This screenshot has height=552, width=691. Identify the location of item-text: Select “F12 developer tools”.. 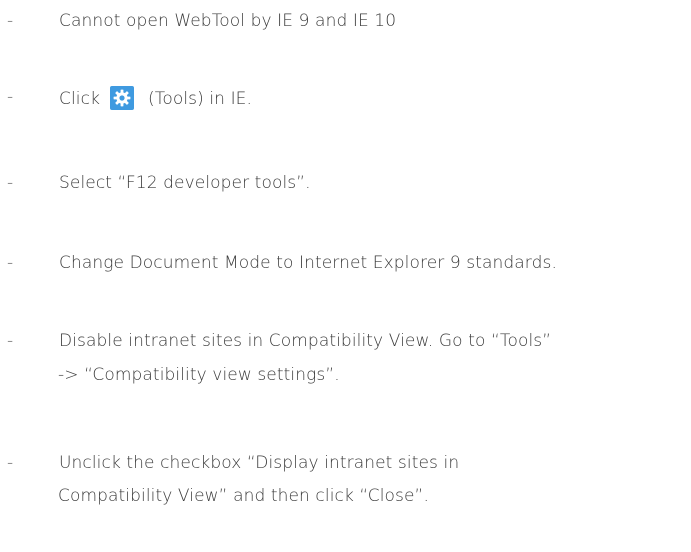
(185, 183).